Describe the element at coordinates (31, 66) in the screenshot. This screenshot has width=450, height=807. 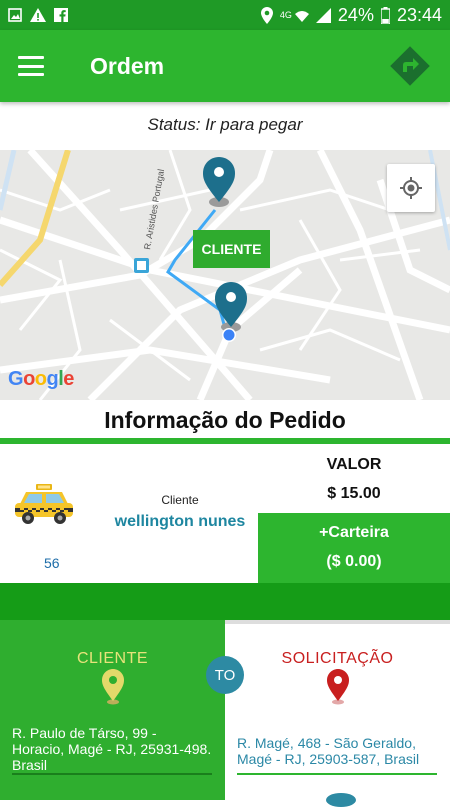
I see `menu-icon` at that location.